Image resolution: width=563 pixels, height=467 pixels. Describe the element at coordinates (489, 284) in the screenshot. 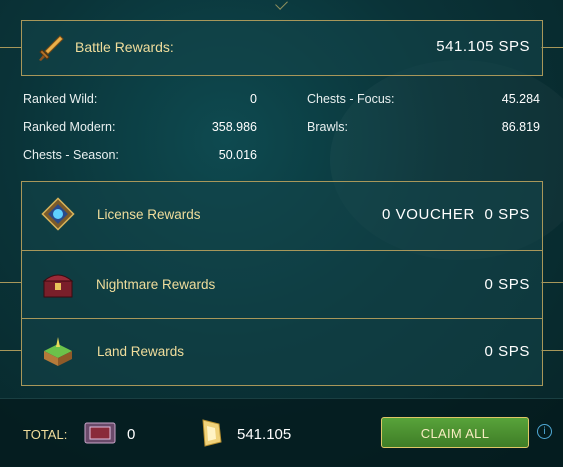

I see `nightmare-sps-amount: 0` at that location.